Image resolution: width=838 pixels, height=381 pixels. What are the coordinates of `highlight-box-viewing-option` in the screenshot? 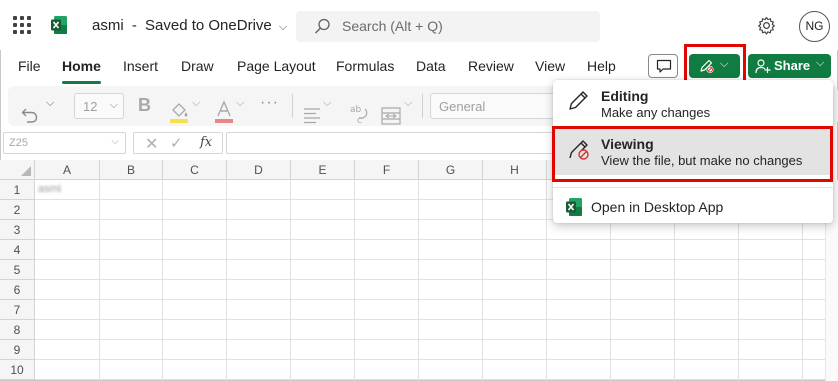 It's located at (692, 154).